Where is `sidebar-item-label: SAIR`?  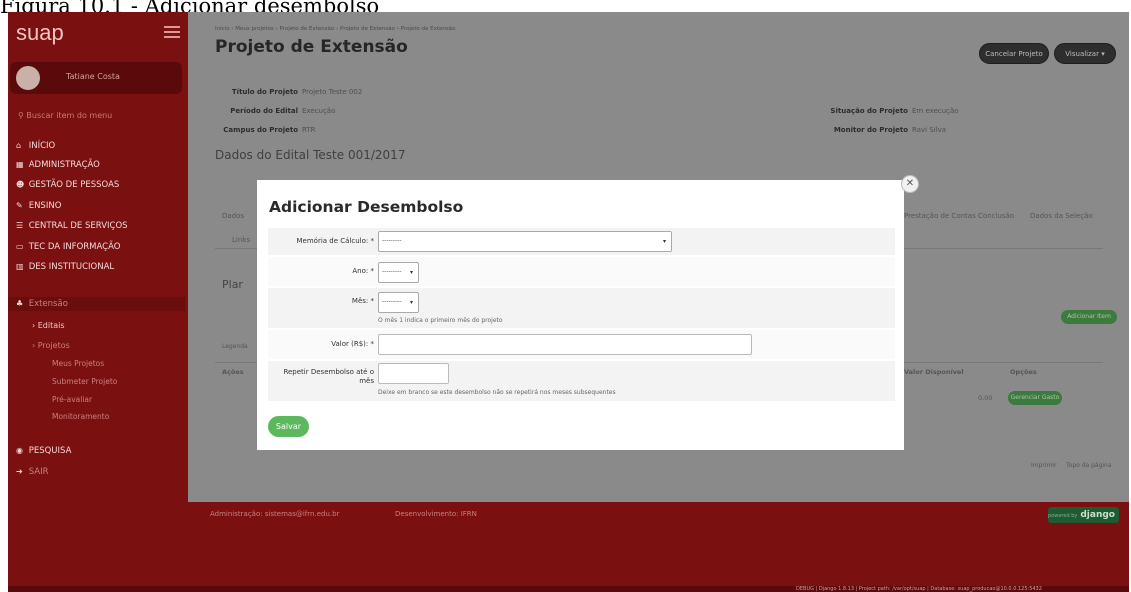 sidebar-item-label: SAIR is located at coordinates (38, 472).